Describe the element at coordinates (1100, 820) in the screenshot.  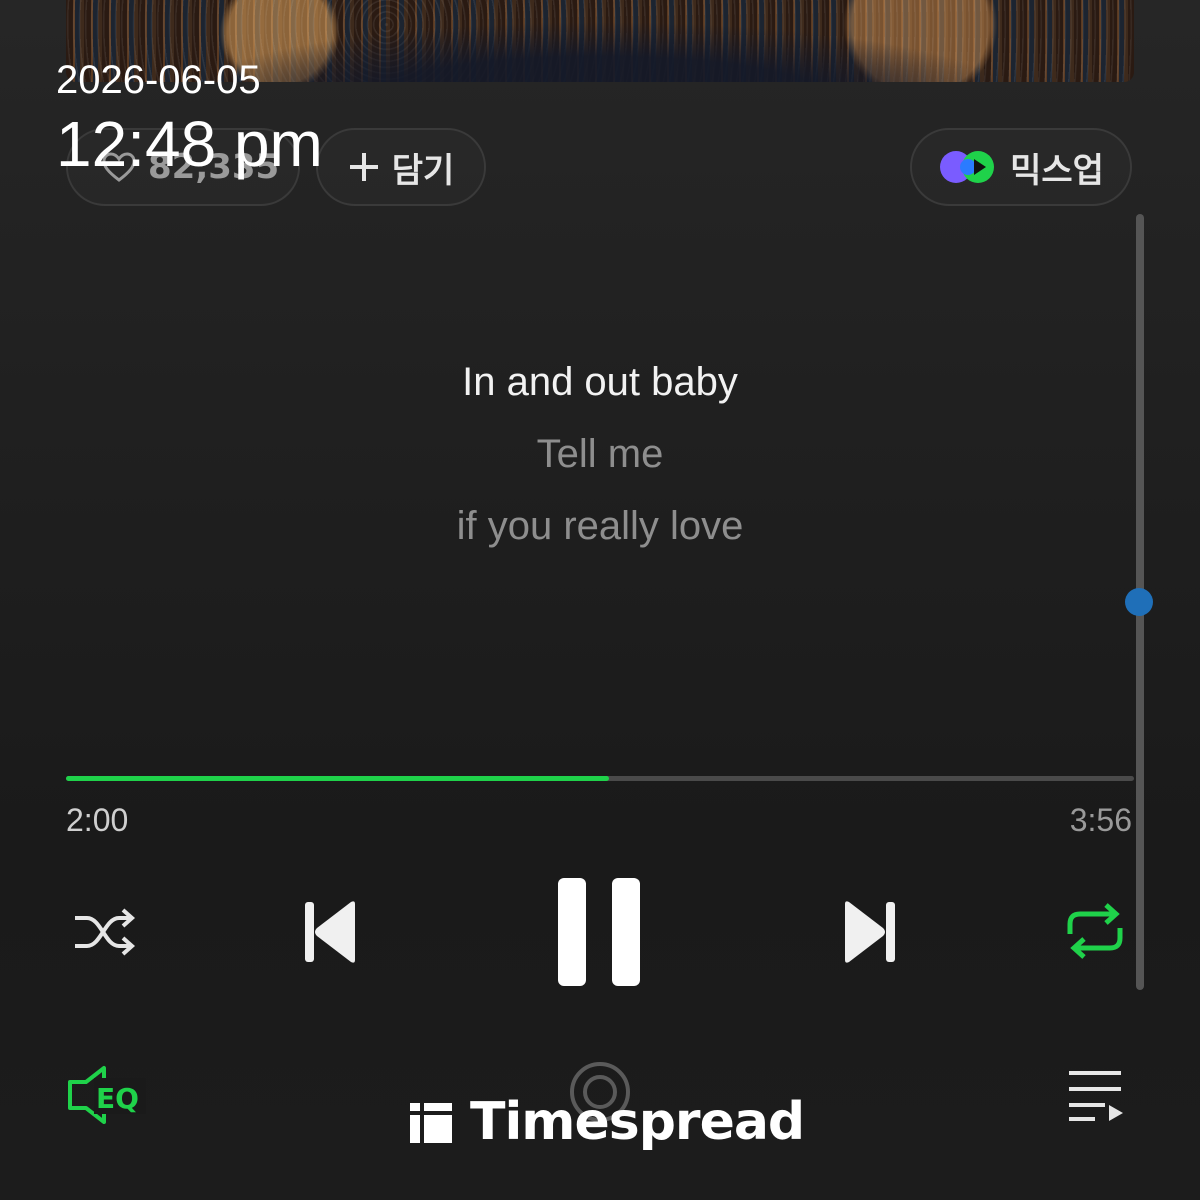
I see `total-time: 3:56` at that location.